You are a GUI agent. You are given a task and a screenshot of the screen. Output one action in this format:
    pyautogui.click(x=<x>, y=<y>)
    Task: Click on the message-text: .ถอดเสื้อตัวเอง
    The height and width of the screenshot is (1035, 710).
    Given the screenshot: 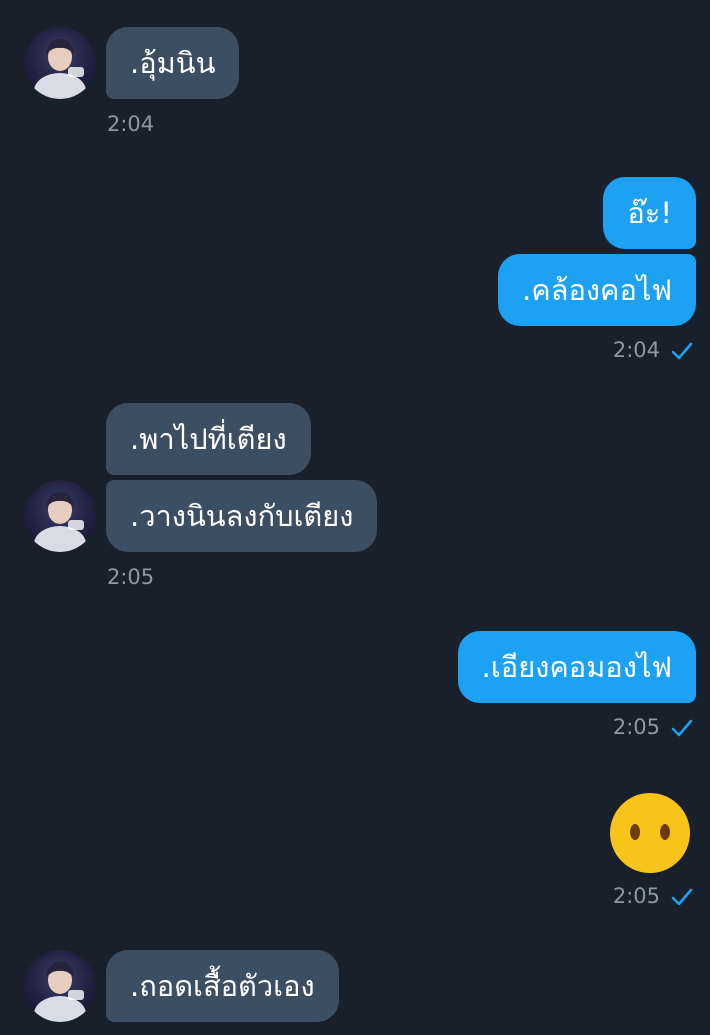 What is the action you would take?
    pyautogui.click(x=222, y=985)
    